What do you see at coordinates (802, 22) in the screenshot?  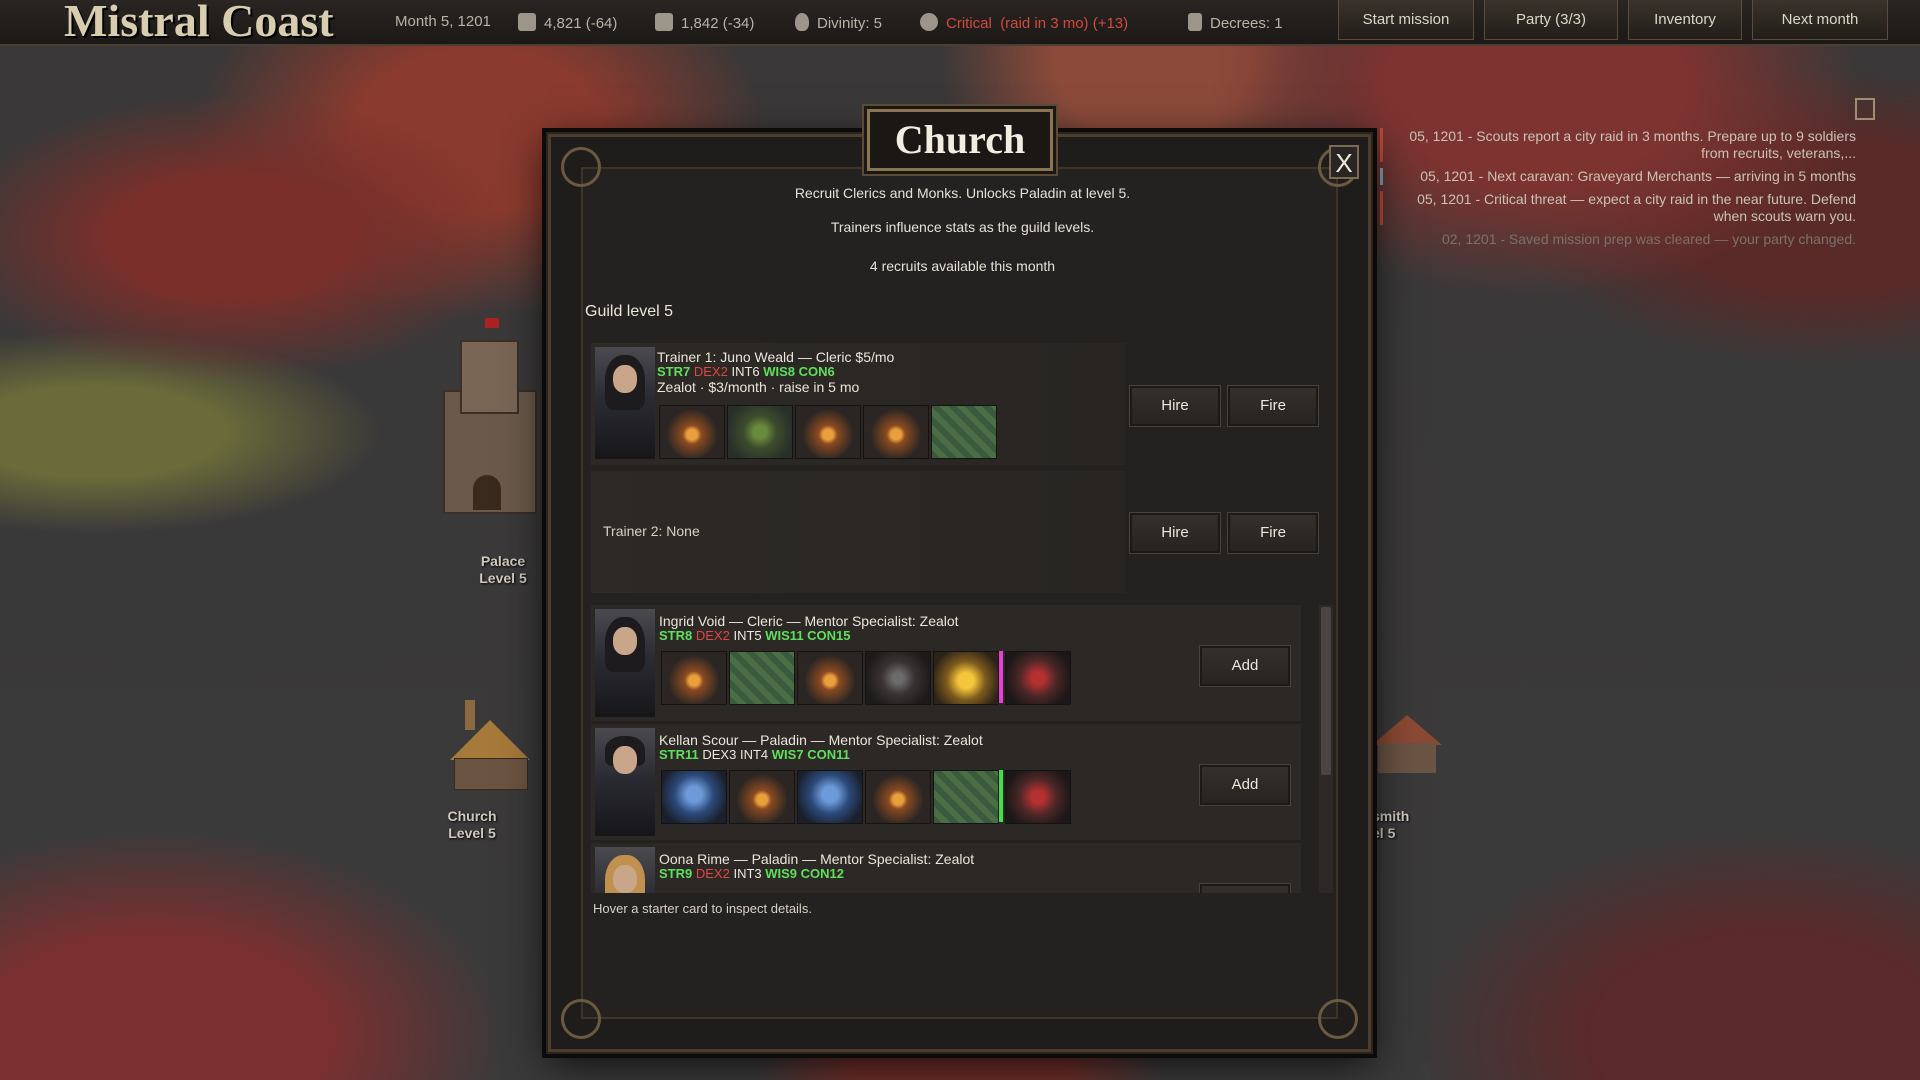 I see `shield-icon` at bounding box center [802, 22].